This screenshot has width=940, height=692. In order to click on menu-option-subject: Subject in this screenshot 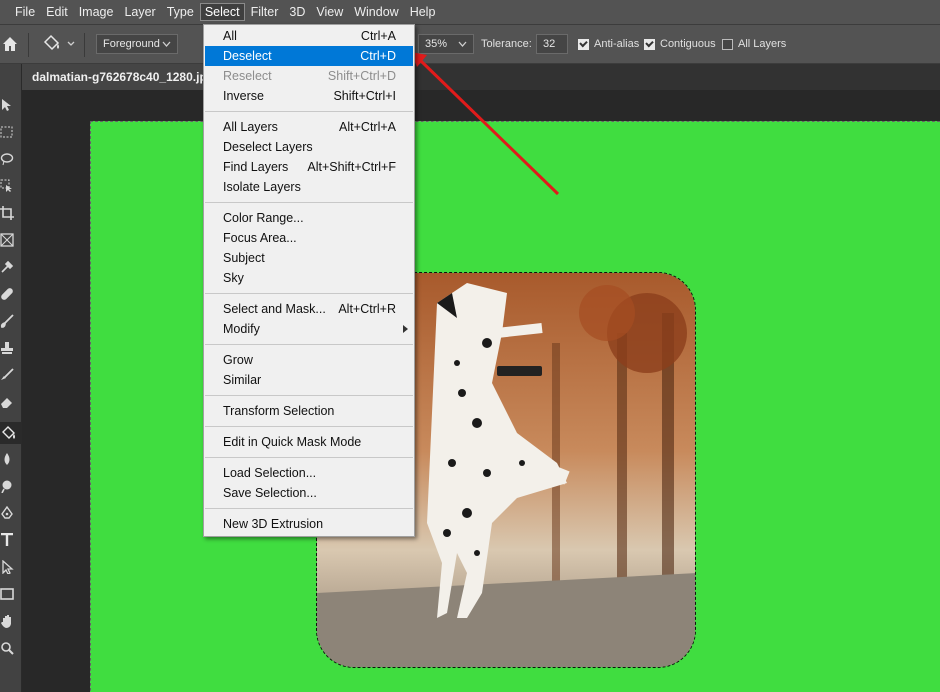, I will do `click(309, 258)`.